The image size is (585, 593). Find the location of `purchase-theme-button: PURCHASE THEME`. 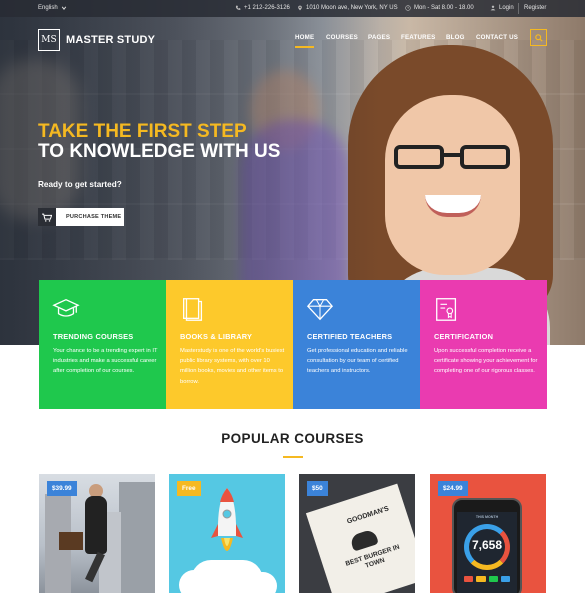

purchase-theme-button: PURCHASE THEME is located at coordinates (81, 217).